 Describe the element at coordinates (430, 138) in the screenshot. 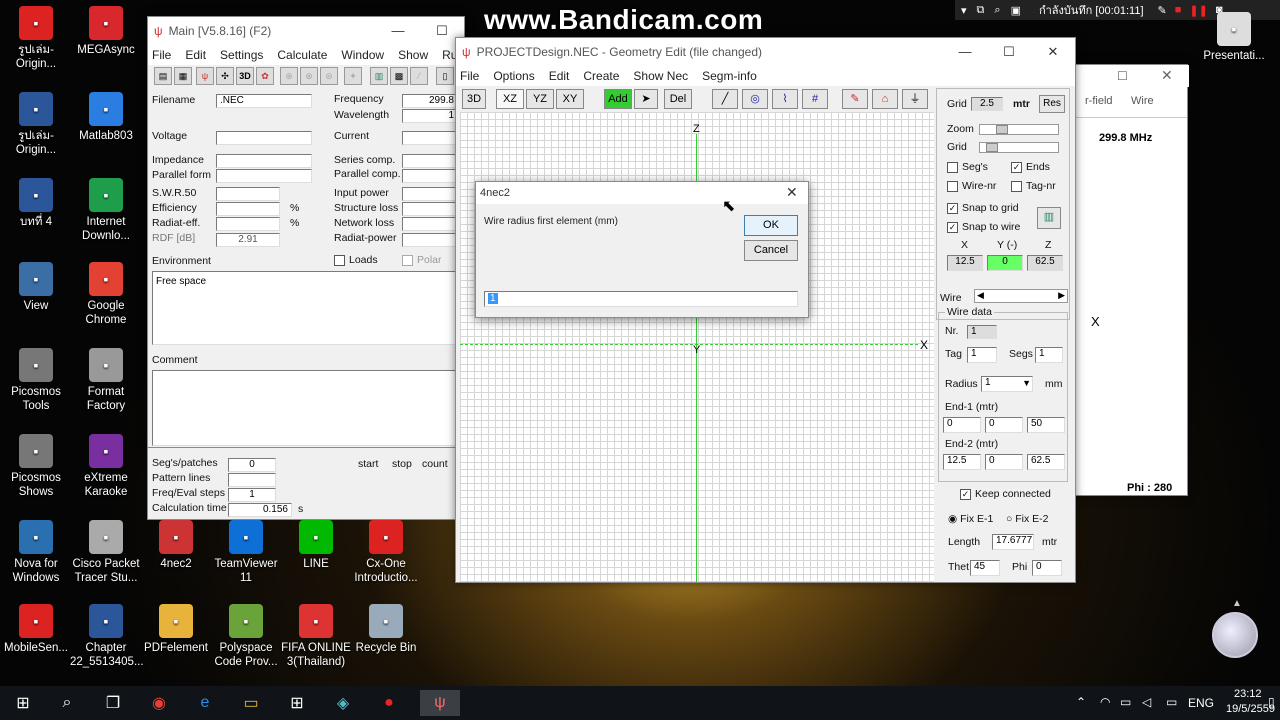

I see `current-field` at that location.